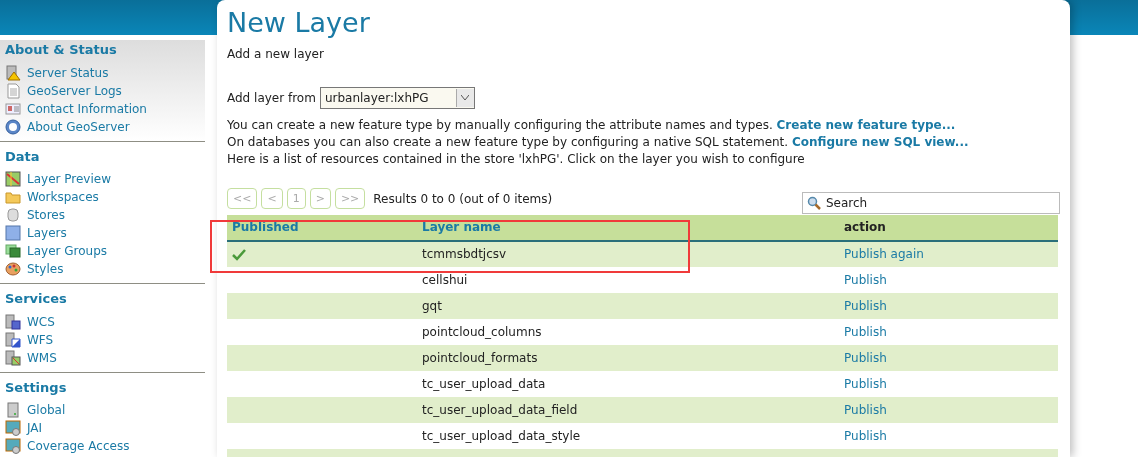 This screenshot has height=457, width=1138. Describe the element at coordinates (13, 269) in the screenshot. I see `palette-icon` at that location.